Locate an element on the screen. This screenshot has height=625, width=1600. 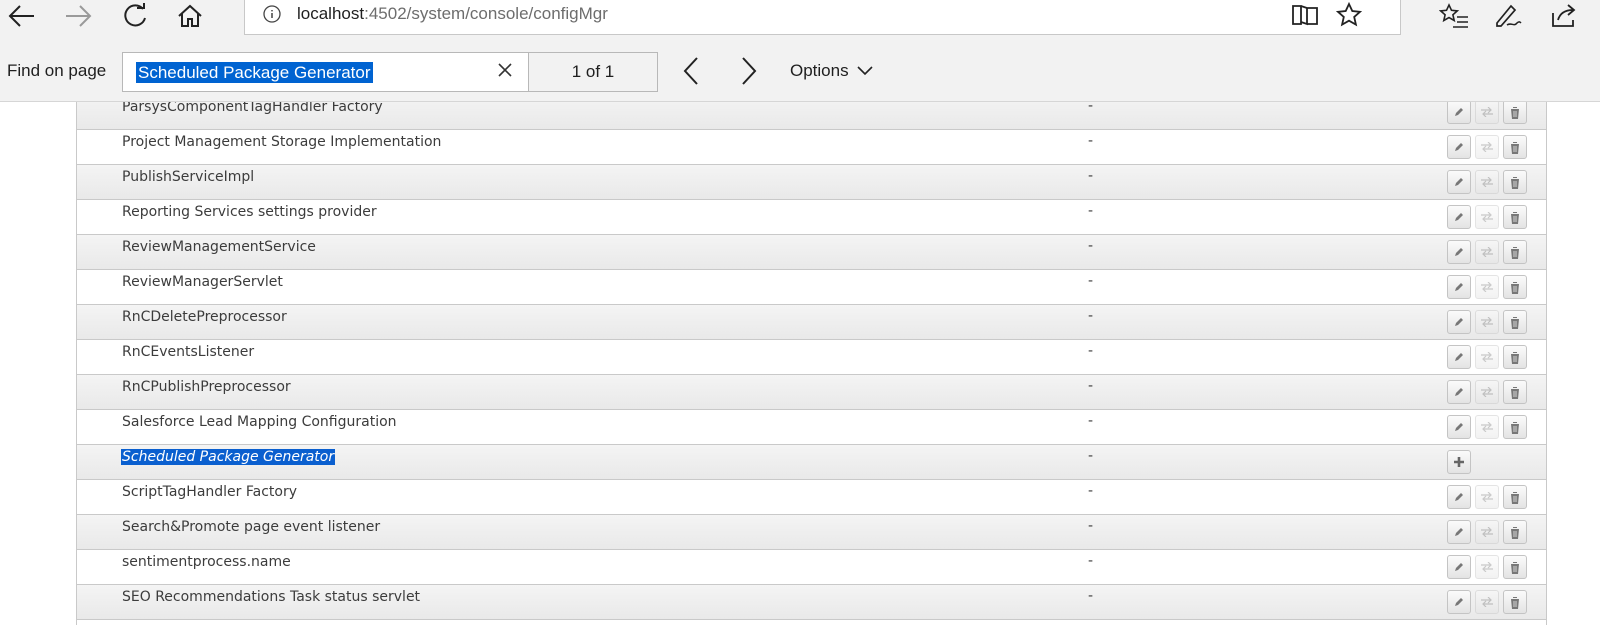
refresh-icon is located at coordinates (135, 16).